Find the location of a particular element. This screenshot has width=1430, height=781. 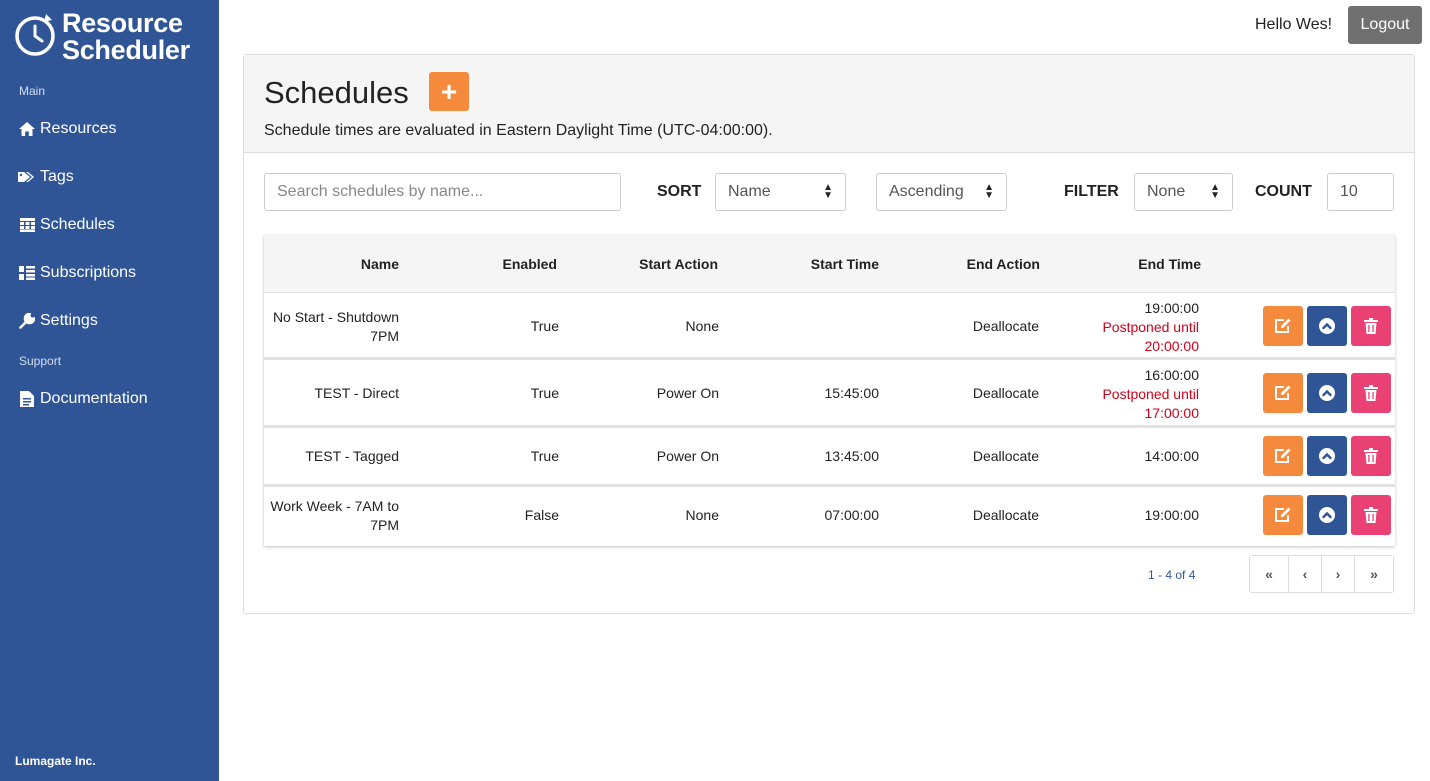

sort-order-select: Ascending ▲ ▼ is located at coordinates (941, 192).